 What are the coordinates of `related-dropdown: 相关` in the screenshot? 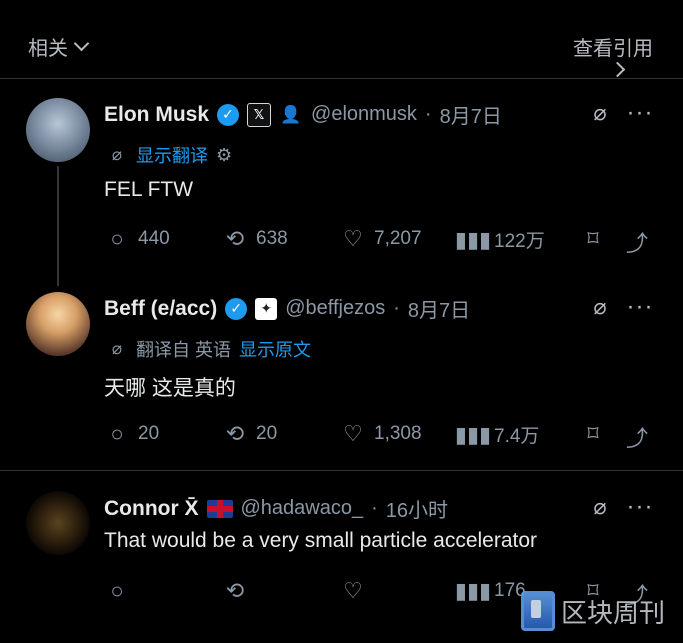 It's located at (59, 46).